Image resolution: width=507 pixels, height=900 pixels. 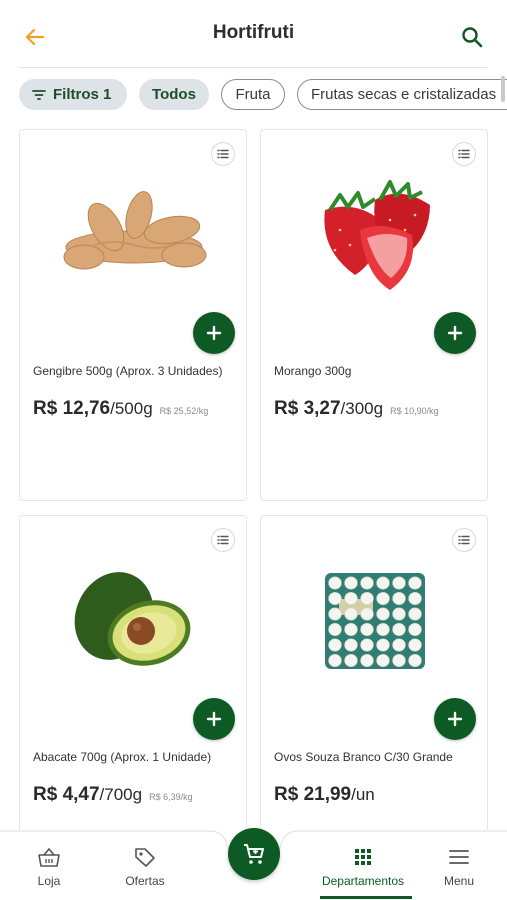 What do you see at coordinates (184, 411) in the screenshot?
I see `price-per-kg: R$ 25,52/kg` at bounding box center [184, 411].